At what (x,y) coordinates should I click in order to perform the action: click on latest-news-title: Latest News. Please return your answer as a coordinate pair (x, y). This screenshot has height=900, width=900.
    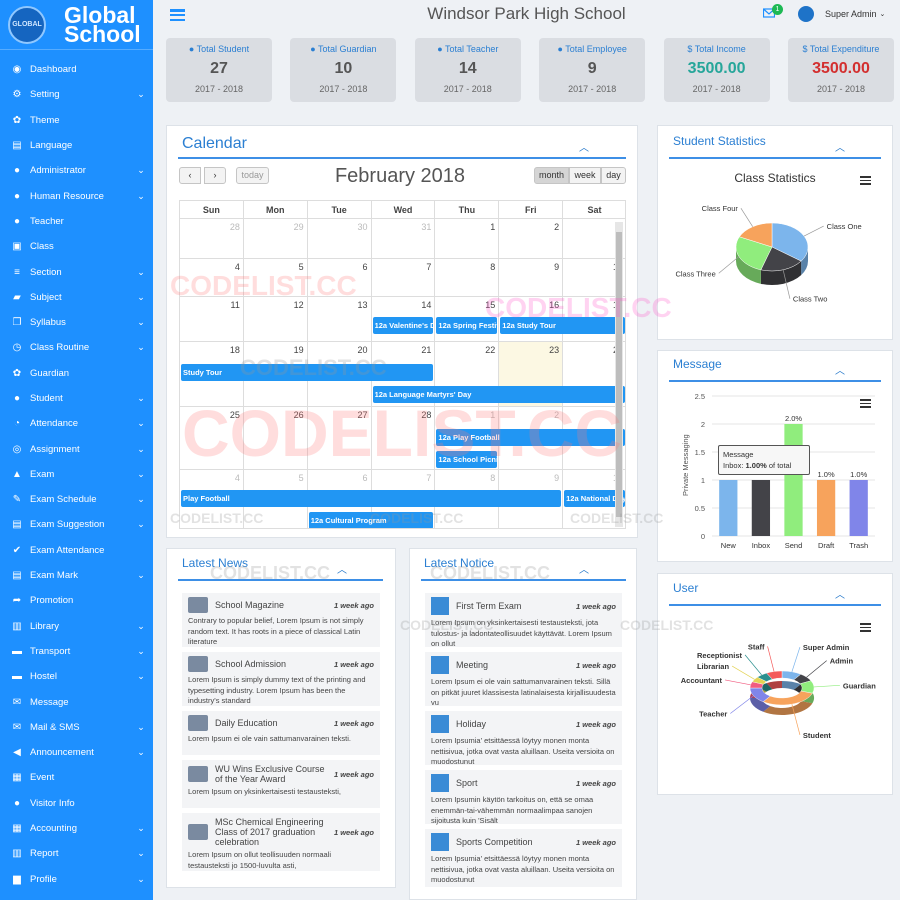
    Looking at the image, I should click on (215, 563).